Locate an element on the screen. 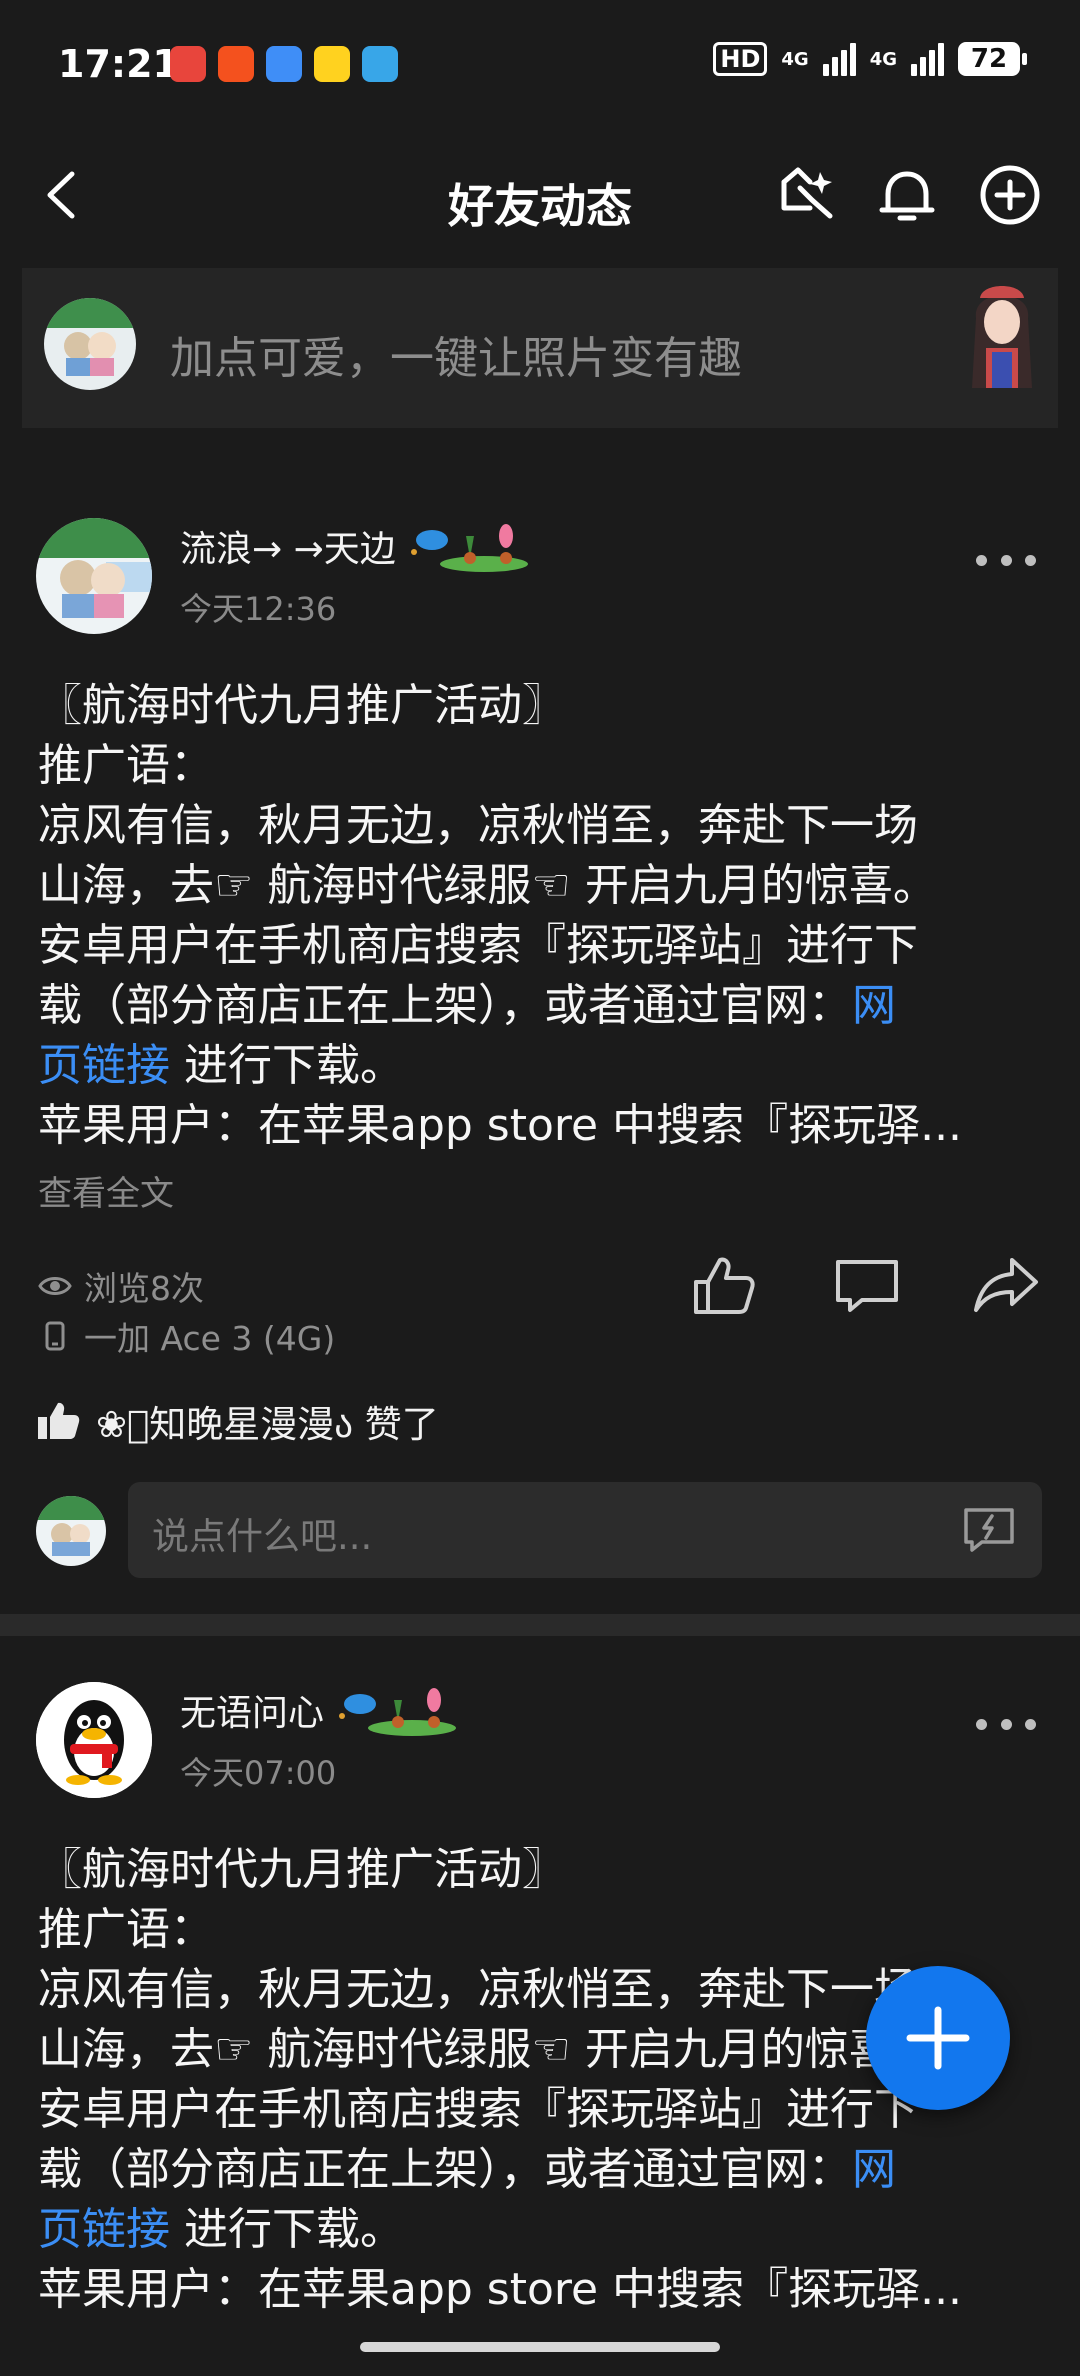  music-app-icon is located at coordinates (188, 64).